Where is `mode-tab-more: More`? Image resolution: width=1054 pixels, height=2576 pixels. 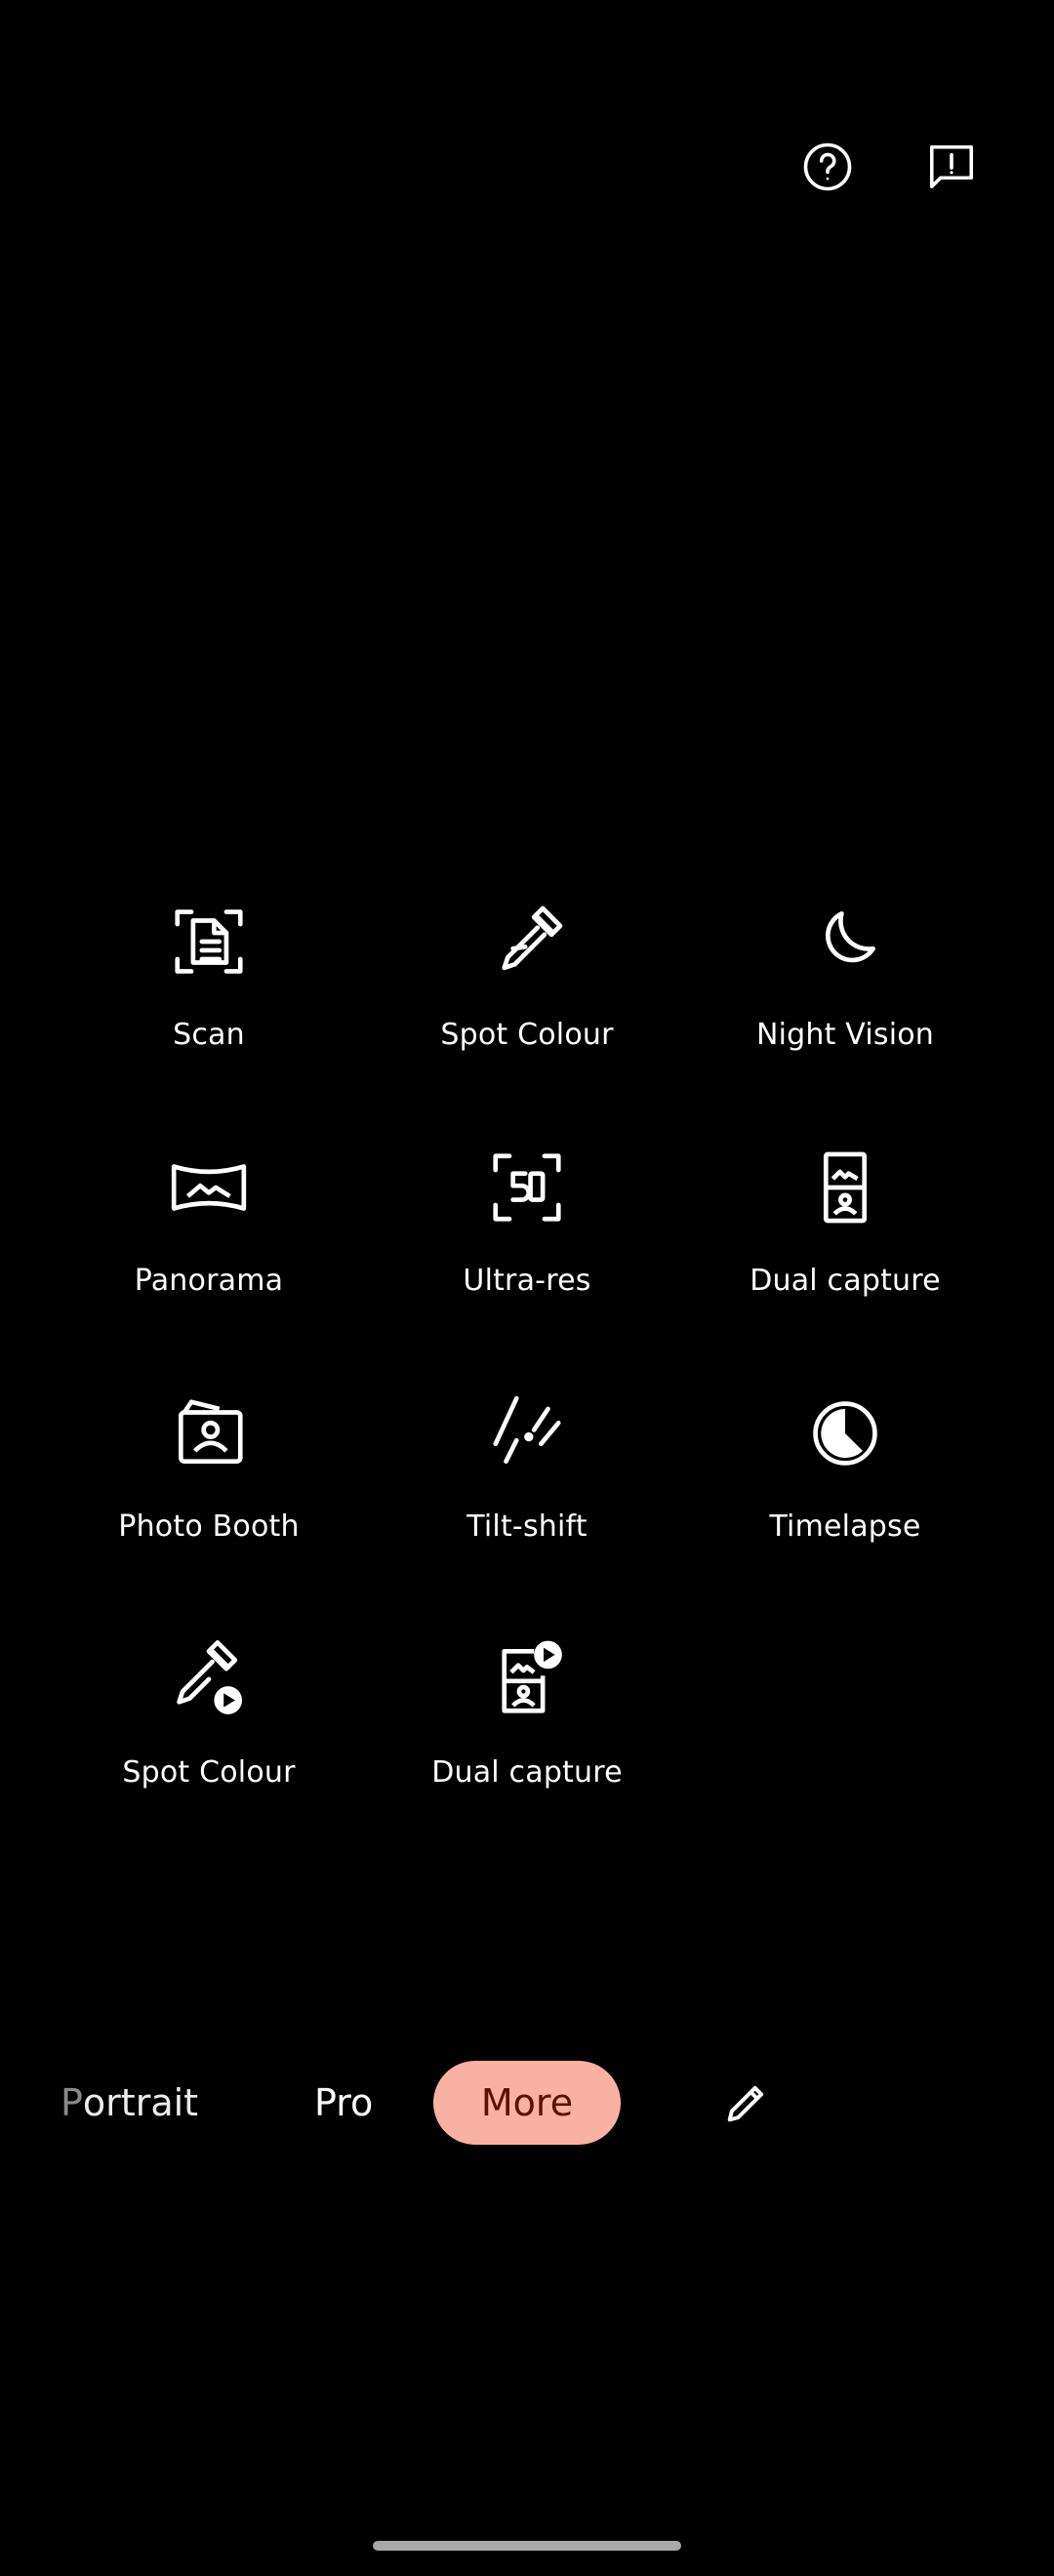 mode-tab-more: More is located at coordinates (527, 2103).